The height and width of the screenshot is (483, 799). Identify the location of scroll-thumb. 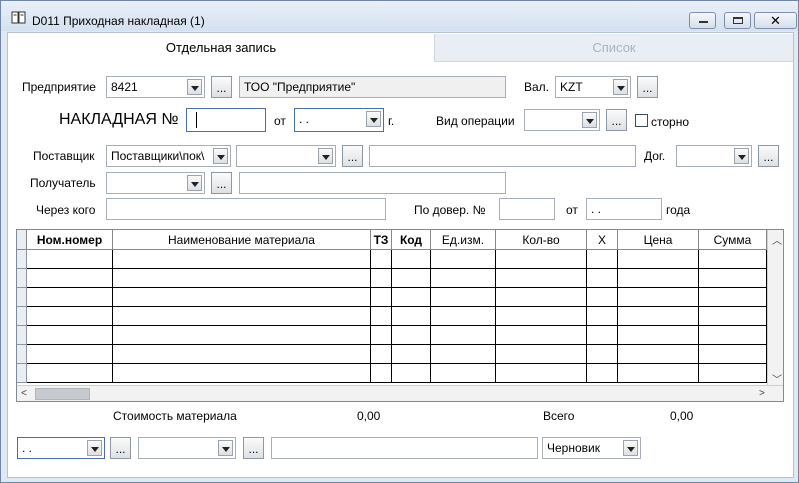
(62, 394).